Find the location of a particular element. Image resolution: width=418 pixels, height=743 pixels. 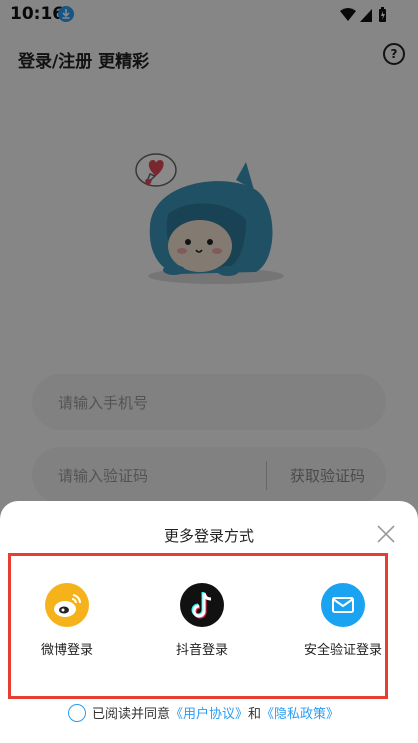

agree-prefix: 已阅读并同意 is located at coordinates (131, 714).